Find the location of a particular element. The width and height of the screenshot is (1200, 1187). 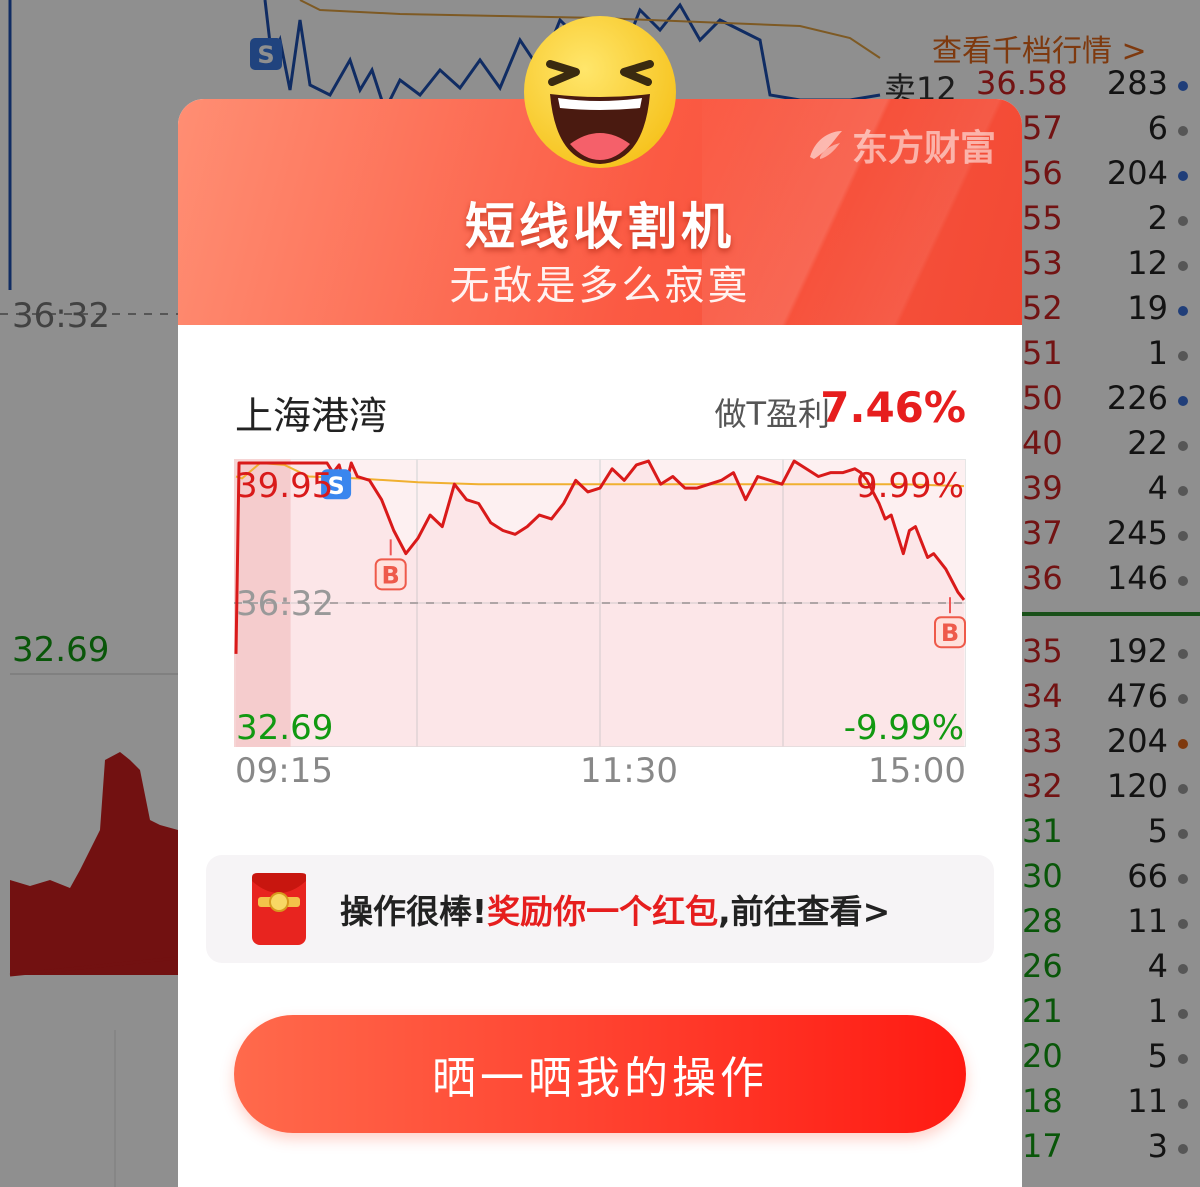

profit-value: 7.46% is located at coordinates (893, 407).